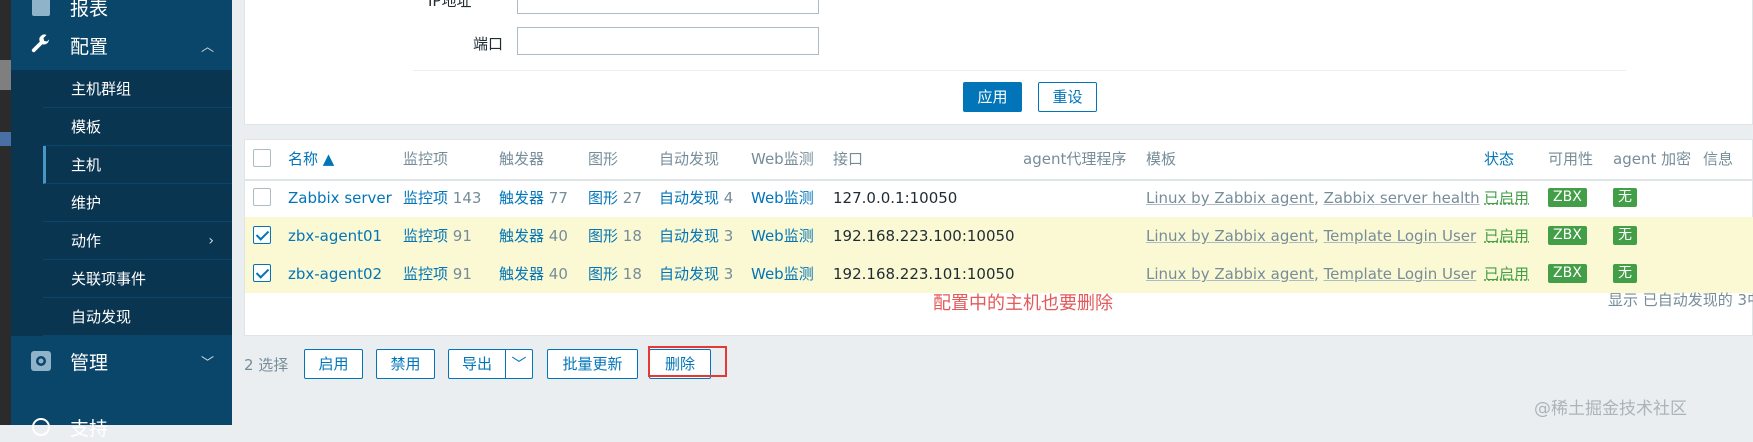 The height and width of the screenshot is (442, 1753). I want to click on sidebar-item-label: 配置, so click(89, 46).